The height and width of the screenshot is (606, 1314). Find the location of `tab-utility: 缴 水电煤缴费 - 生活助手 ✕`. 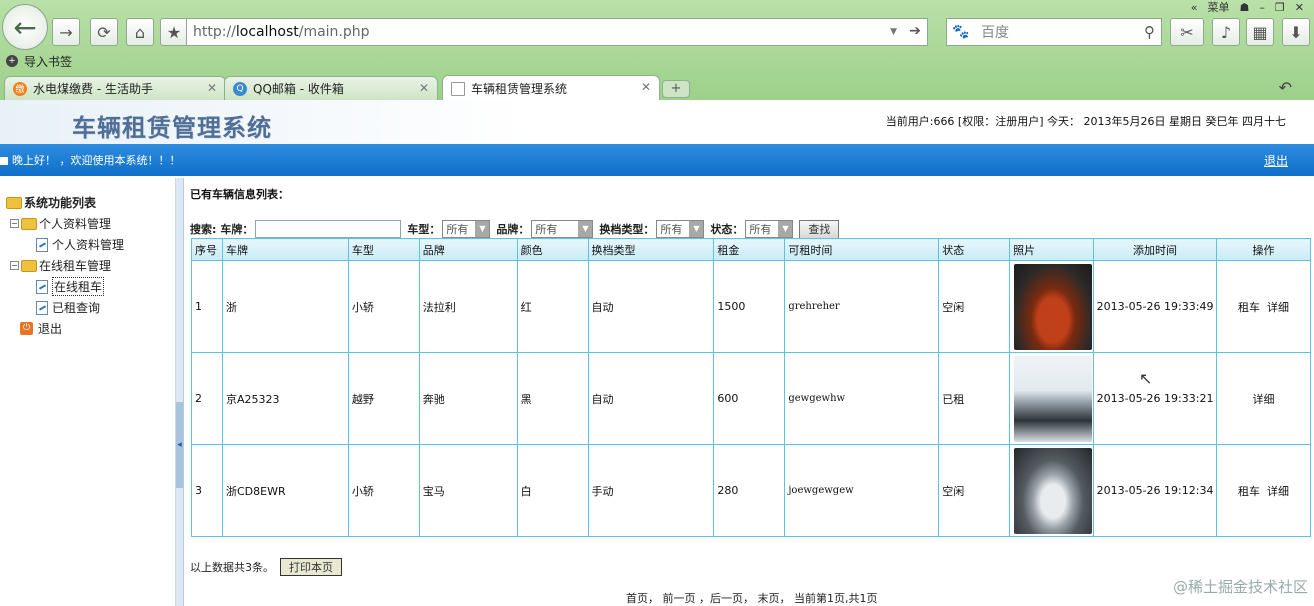

tab-utility: 缴 水电煤缴费 - 生活助手 ✕ is located at coordinates (115, 88).